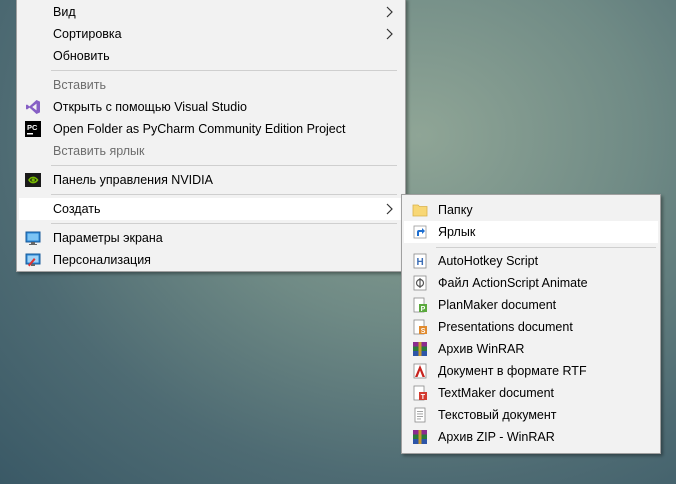 The height and width of the screenshot is (484, 676). What do you see at coordinates (496, 393) in the screenshot?
I see `submenu-item-label: TextMaker document` at bounding box center [496, 393].